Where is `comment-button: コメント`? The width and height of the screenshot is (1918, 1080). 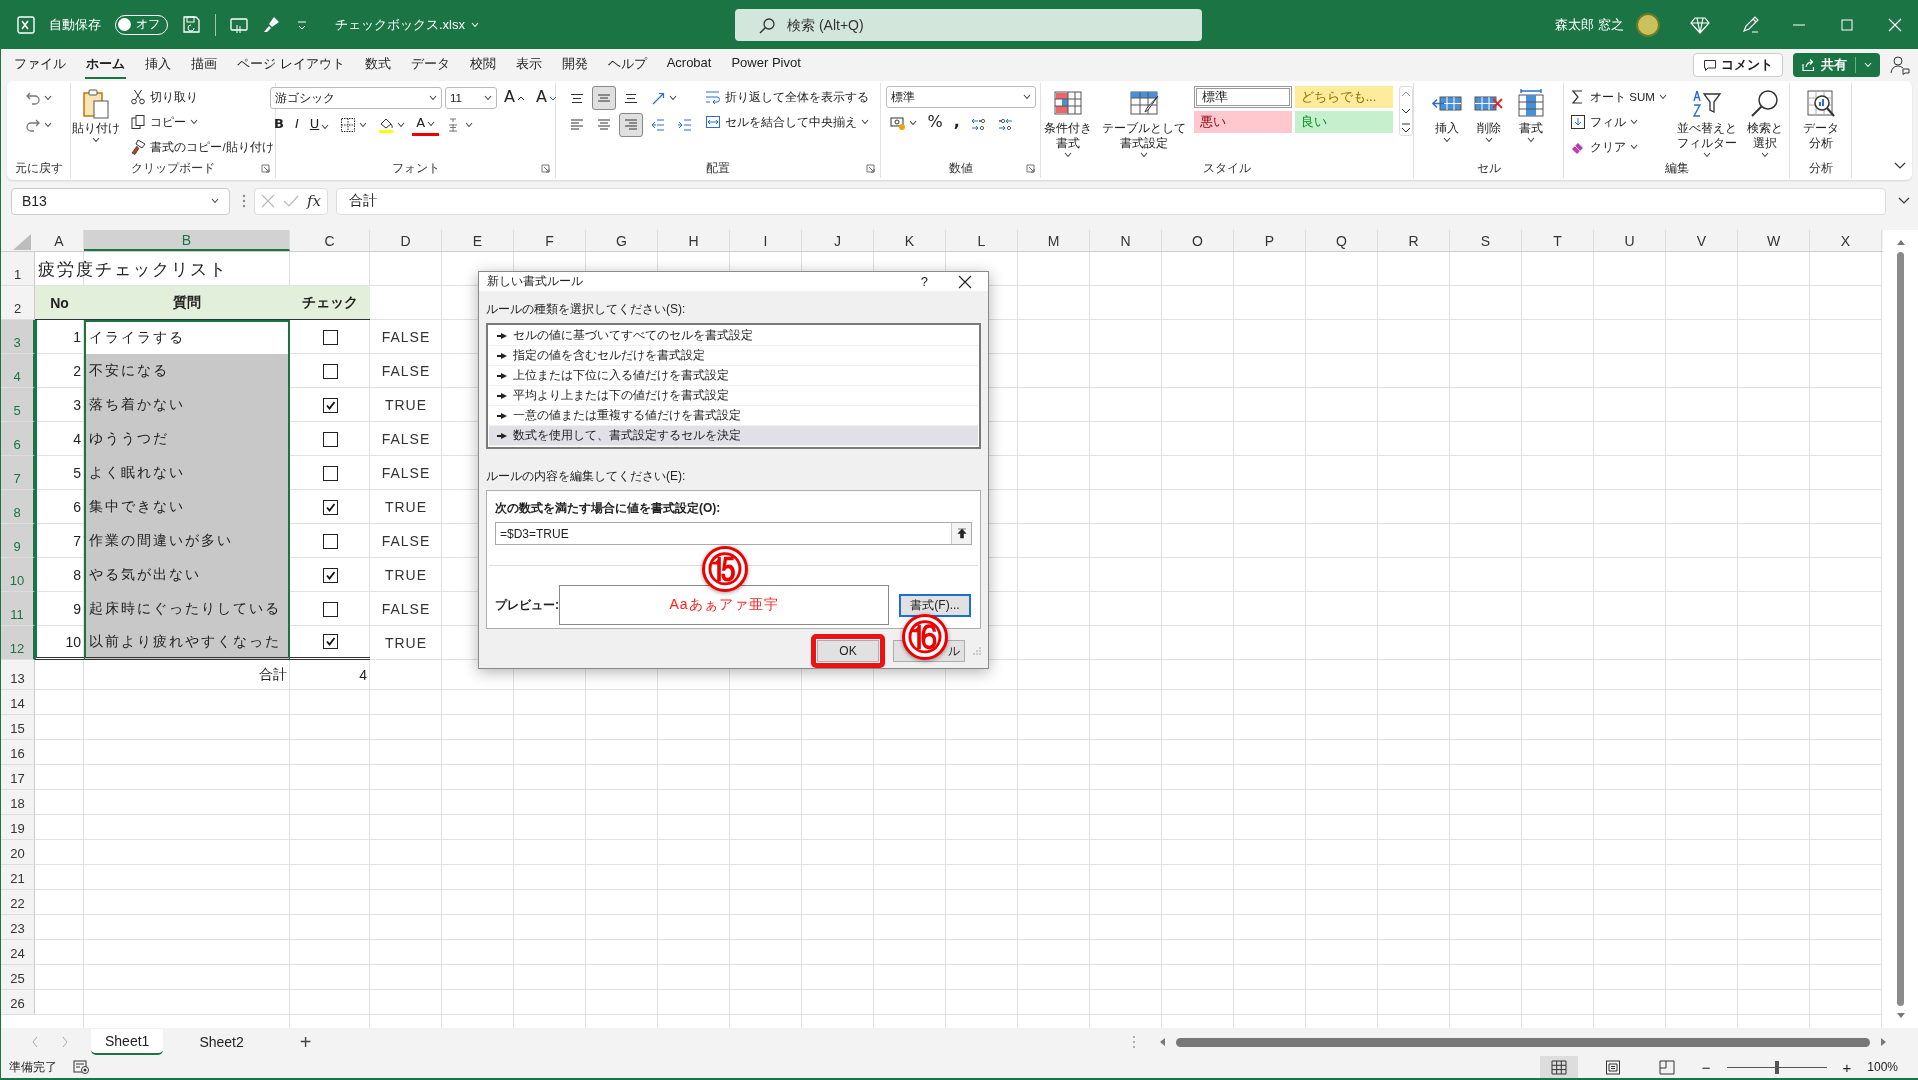 comment-button: コメント is located at coordinates (1738, 65).